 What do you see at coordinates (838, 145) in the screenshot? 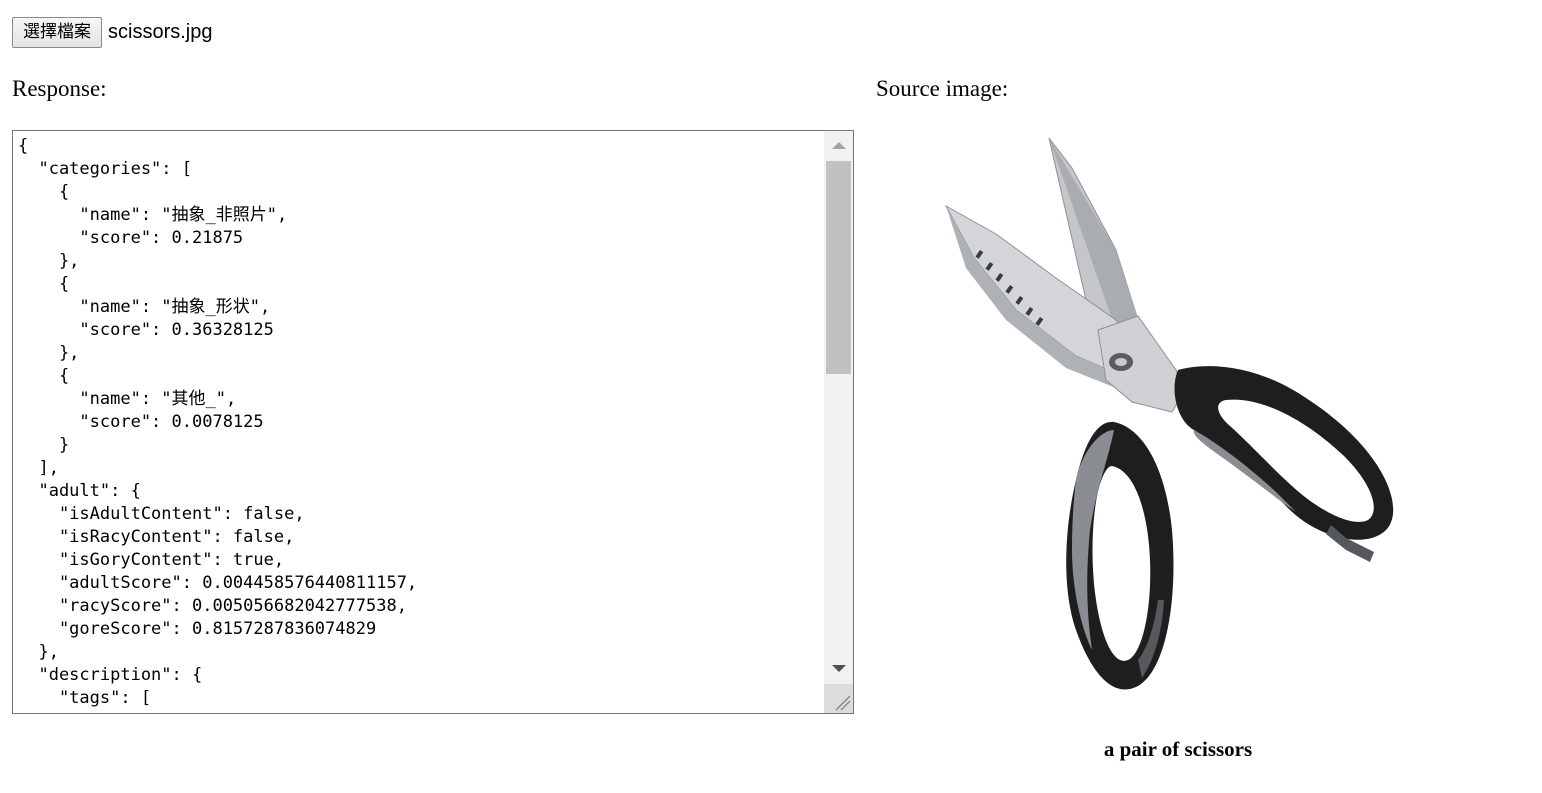
I see `scroll-up-arrow-icon` at bounding box center [838, 145].